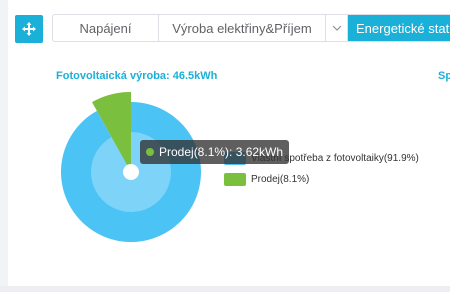 Image resolution: width=450 pixels, height=292 pixels. What do you see at coordinates (150, 152) in the screenshot?
I see `tooltip-dot` at bounding box center [150, 152].